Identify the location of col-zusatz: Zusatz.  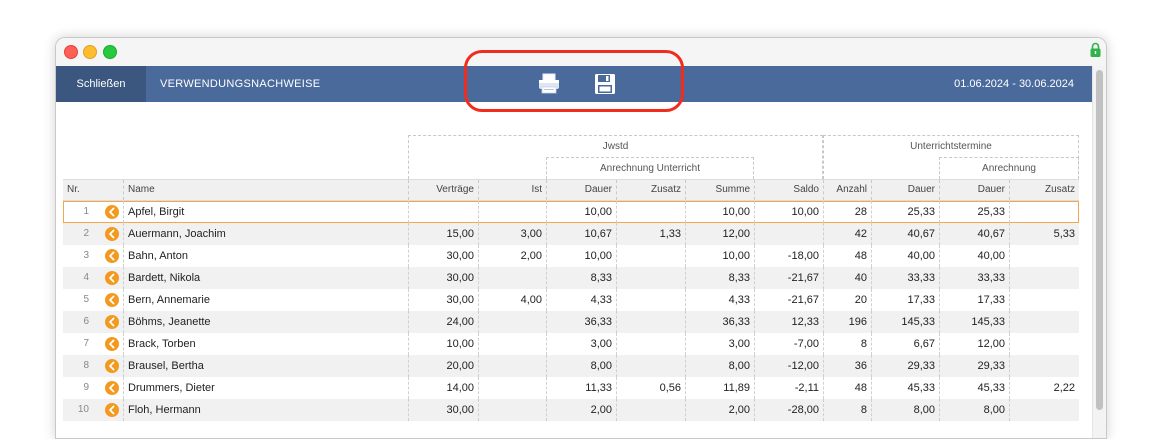
(650, 190).